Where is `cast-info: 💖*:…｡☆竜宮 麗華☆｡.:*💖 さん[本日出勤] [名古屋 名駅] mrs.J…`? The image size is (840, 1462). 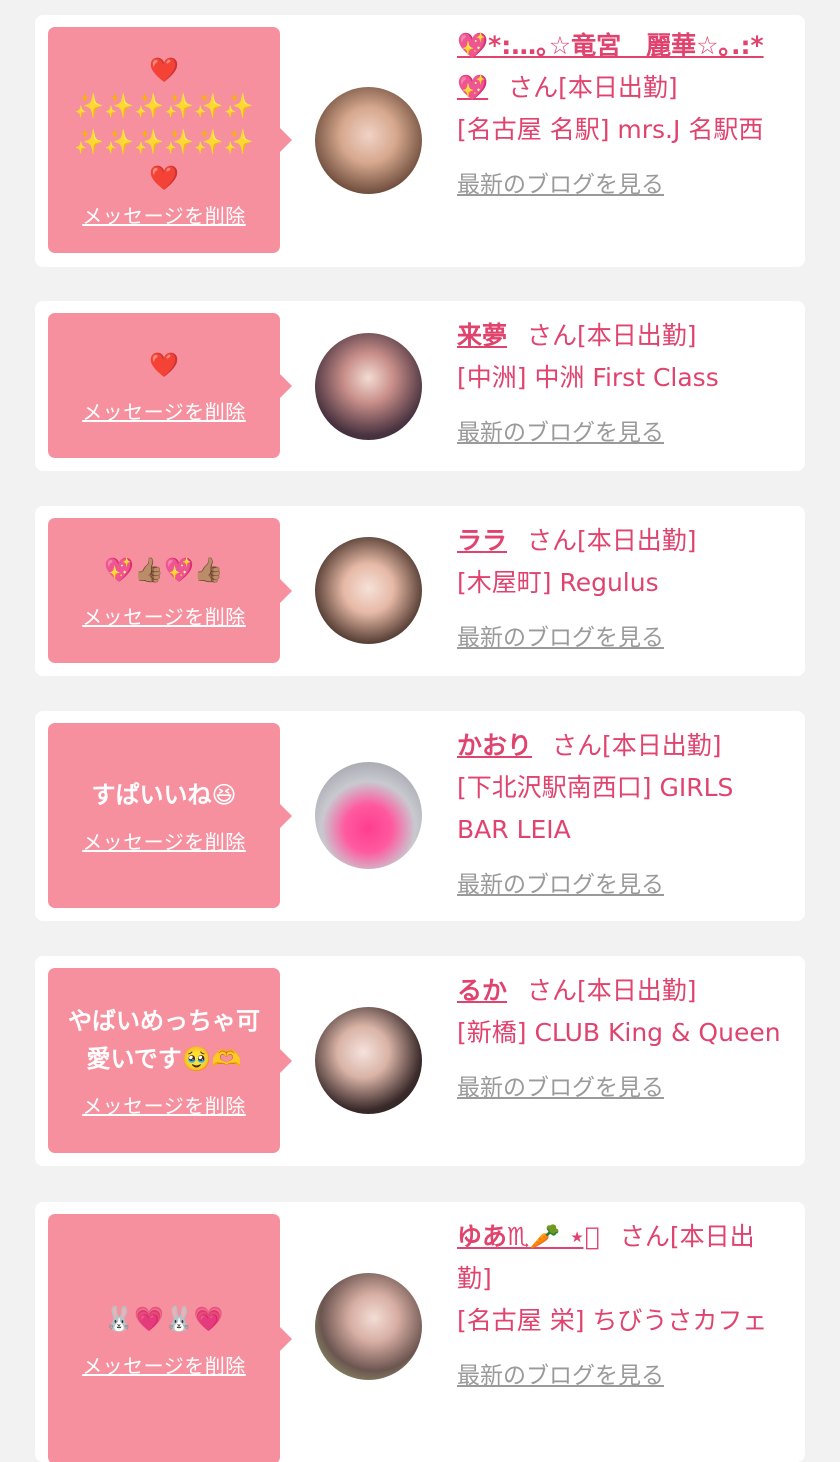
cast-info: 💖*:…｡☆竜宮 麗華☆｡.:*💖 さん[本日出勤] [名古屋 名駅] mrs.J… is located at coordinates (622, 112).